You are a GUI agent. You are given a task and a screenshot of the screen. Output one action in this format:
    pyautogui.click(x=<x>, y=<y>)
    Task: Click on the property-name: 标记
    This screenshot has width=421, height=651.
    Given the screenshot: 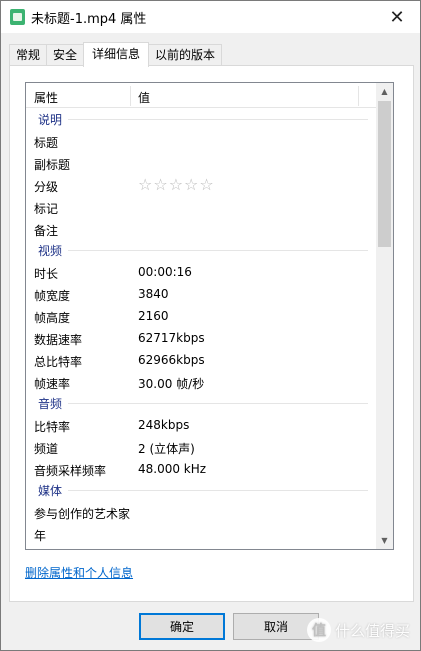 What is the action you would take?
    pyautogui.click(x=46, y=209)
    